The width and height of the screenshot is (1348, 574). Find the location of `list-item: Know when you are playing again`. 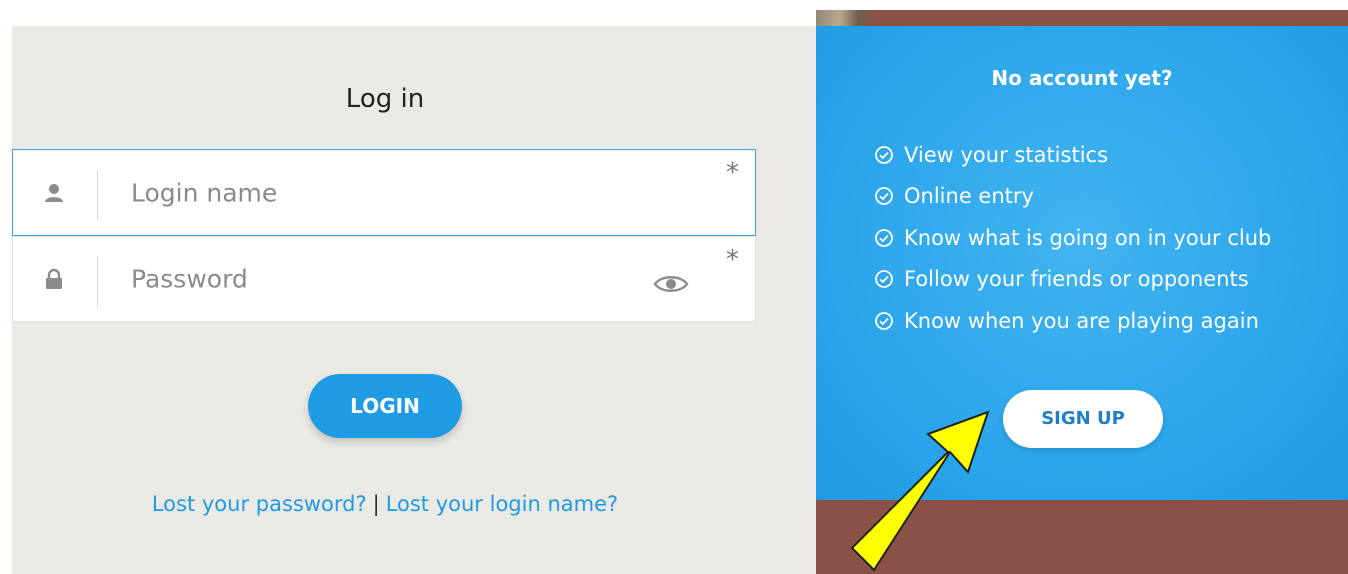

list-item: Know when you are playing again is located at coordinates (1072, 321).